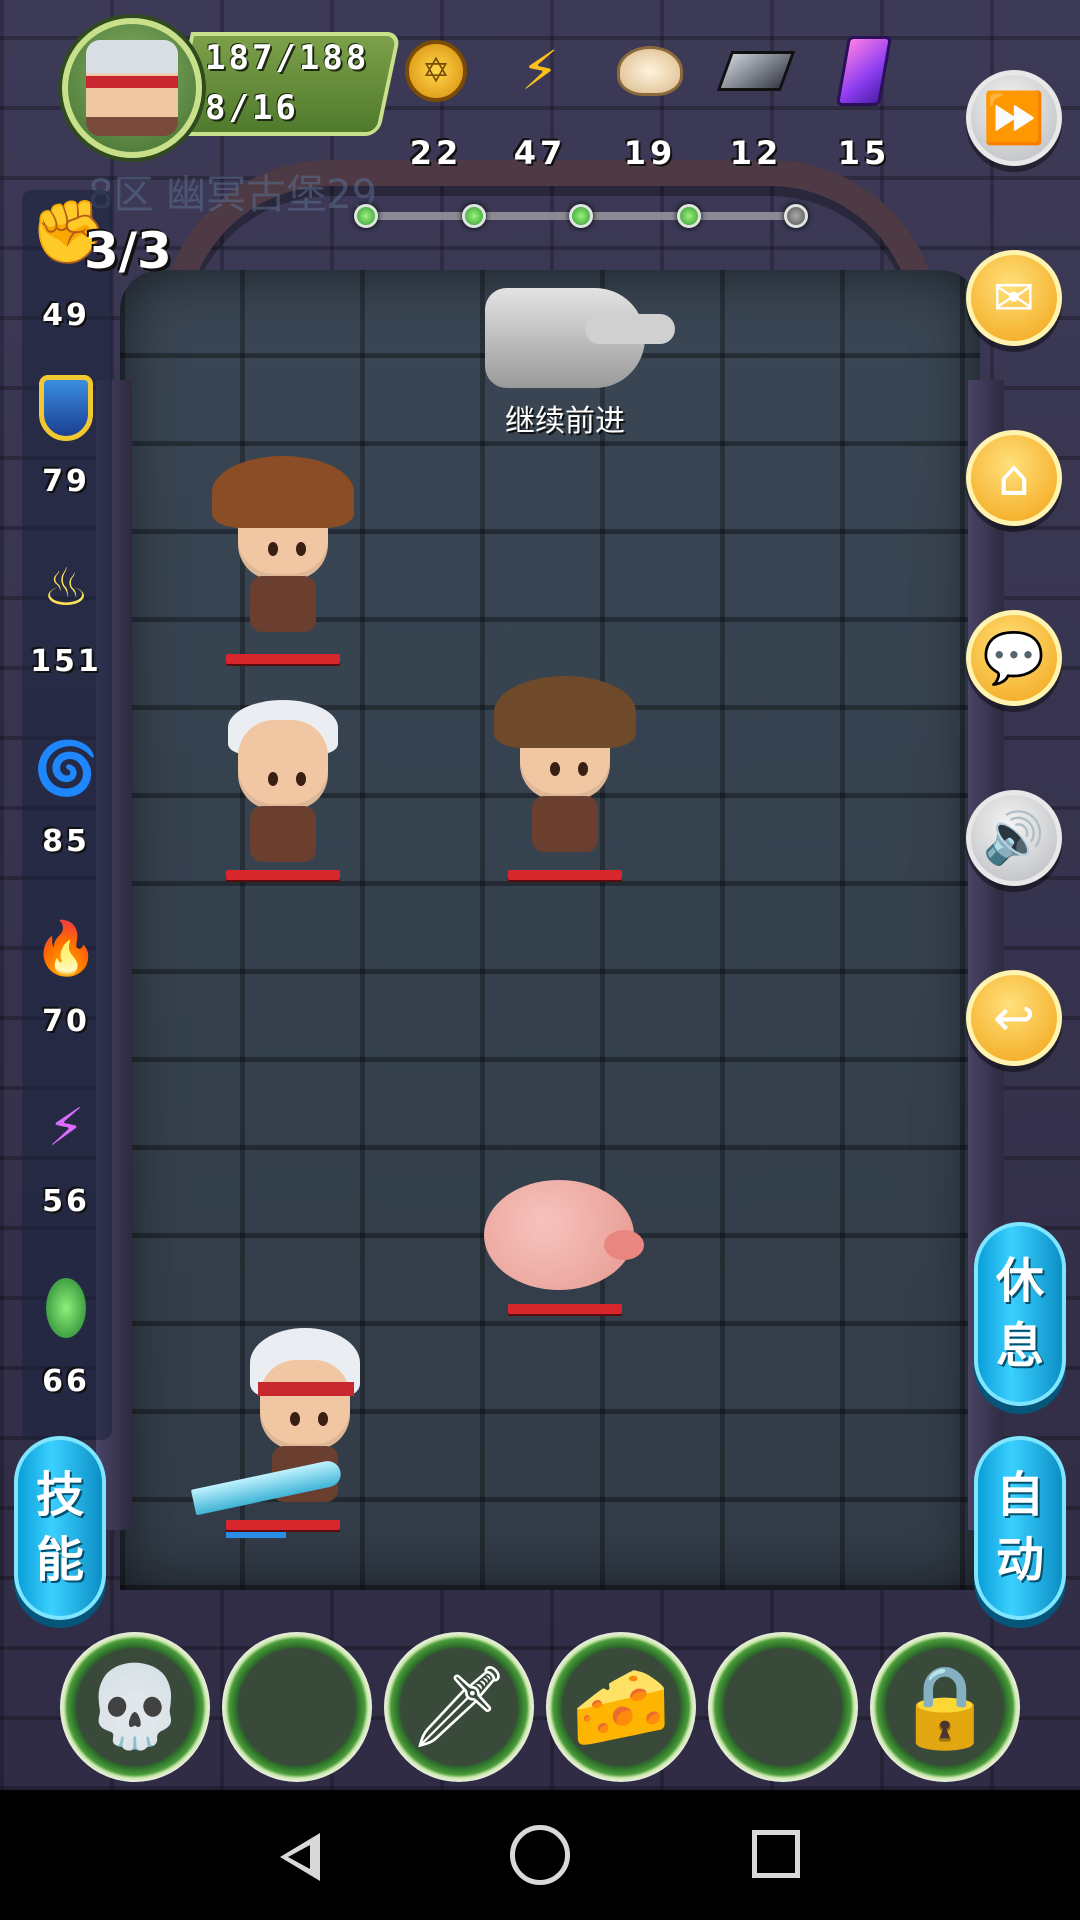 The height and width of the screenshot is (1920, 1080). I want to click on item-slot-1: 💀, so click(135, 1707).